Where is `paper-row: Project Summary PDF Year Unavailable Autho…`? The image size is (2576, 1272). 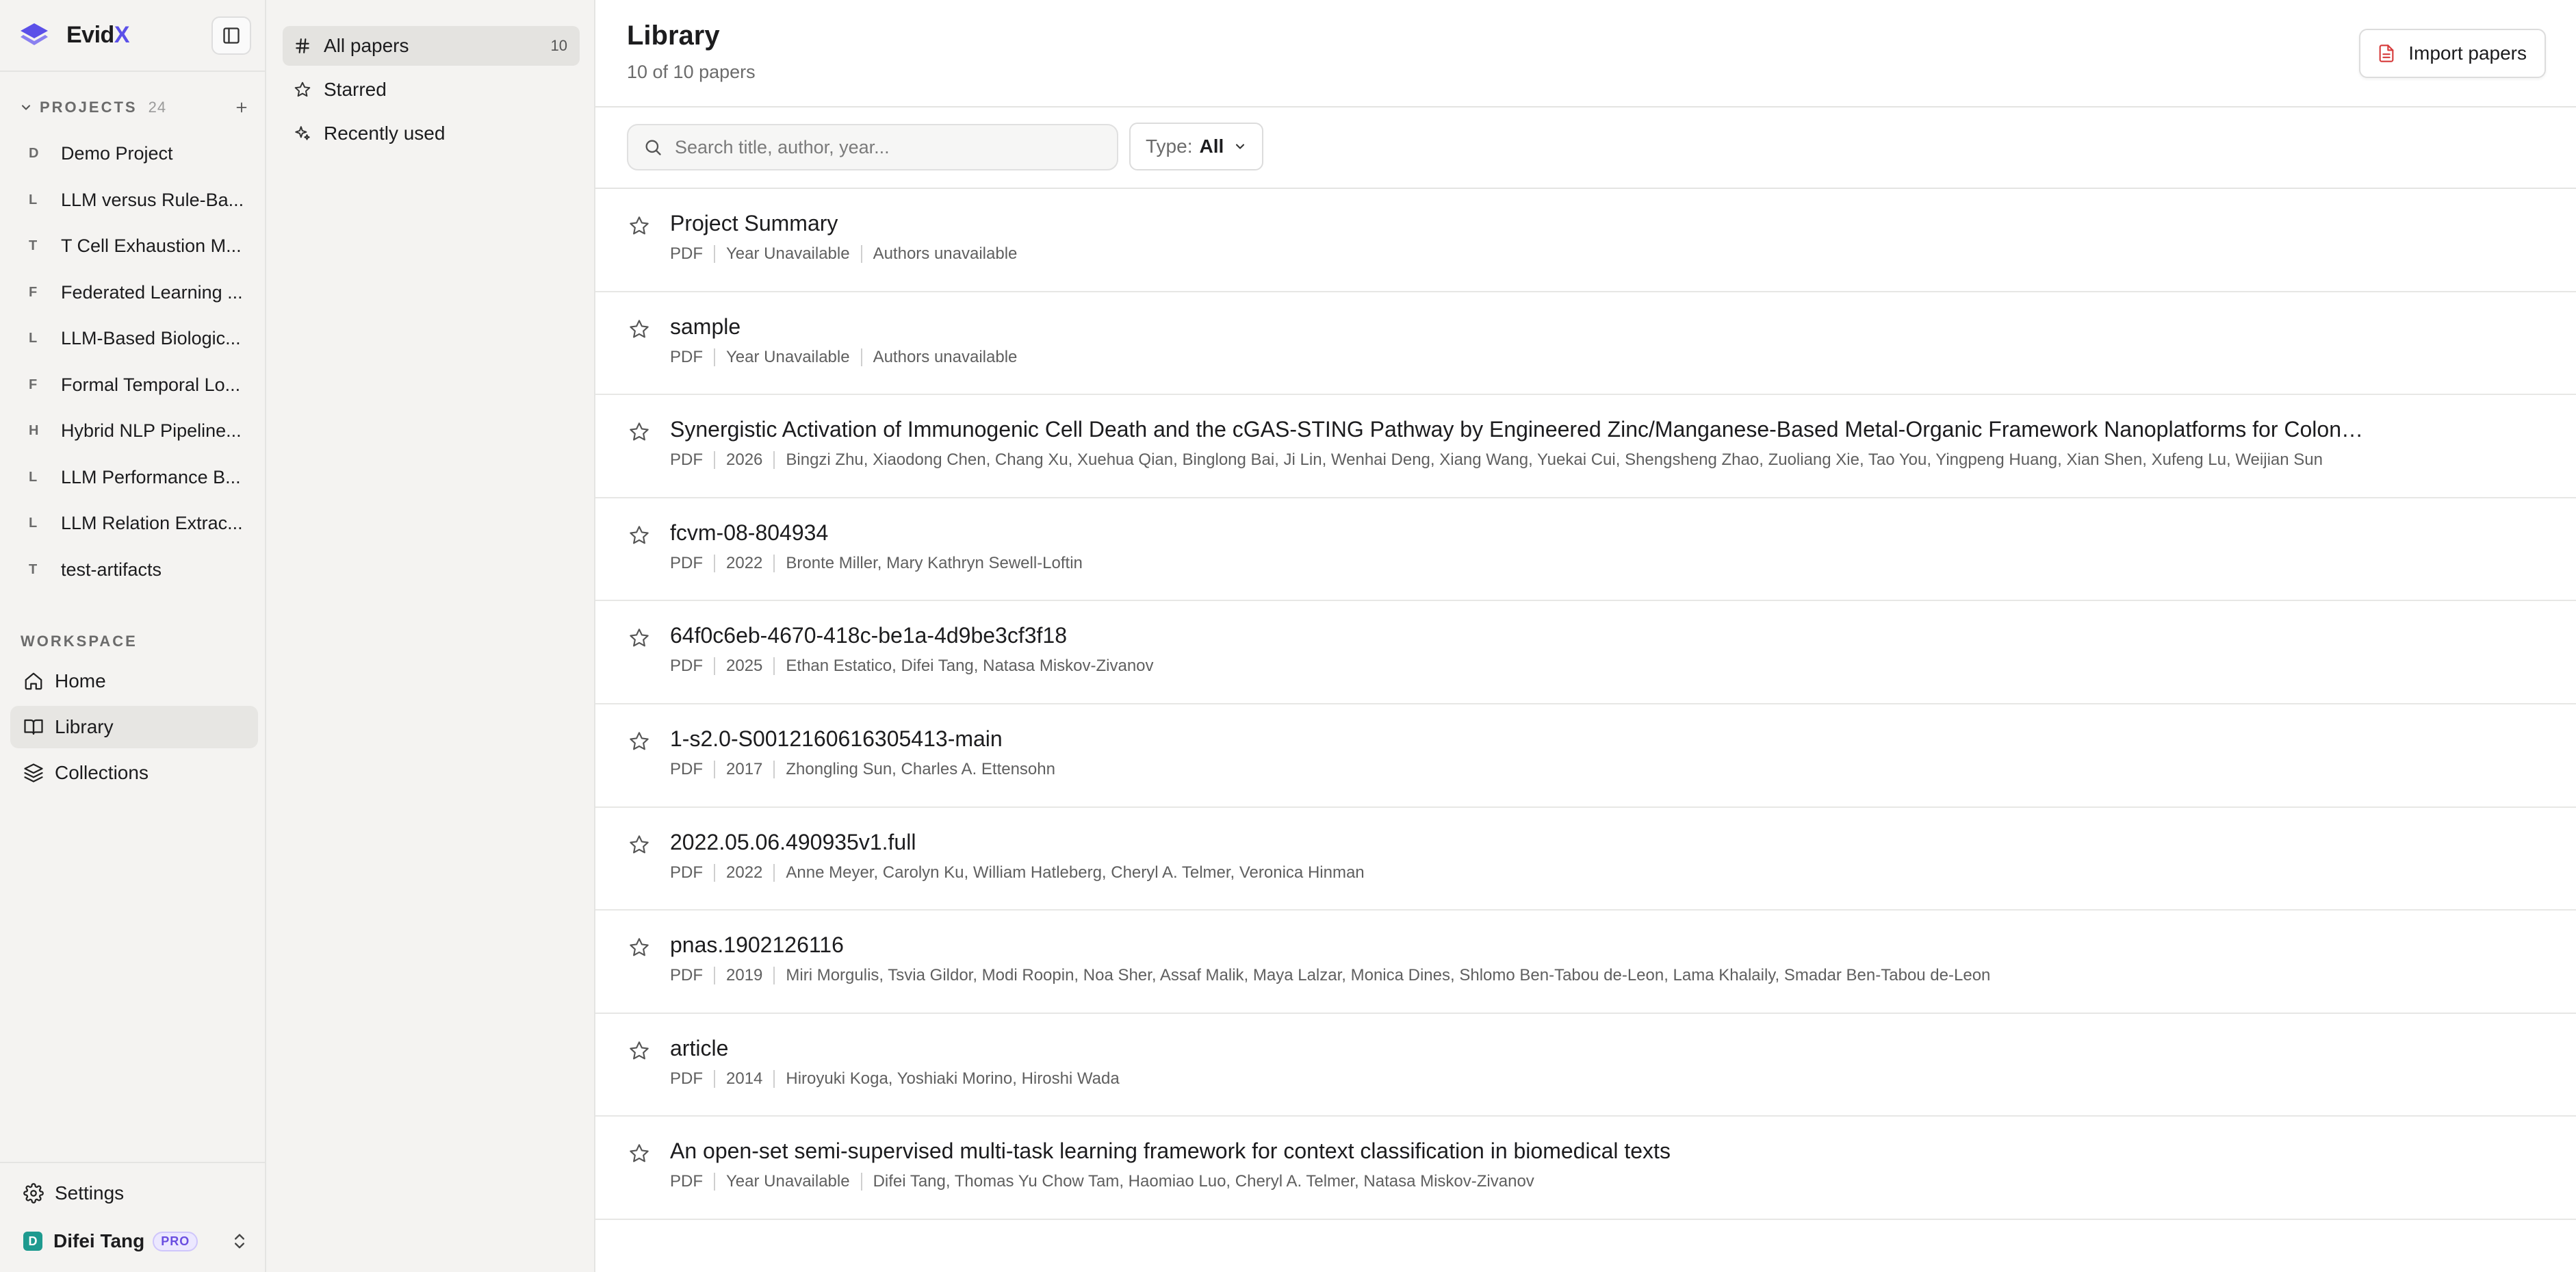
paper-row: Project Summary PDF Year Unavailable Autho… is located at coordinates (1585, 240).